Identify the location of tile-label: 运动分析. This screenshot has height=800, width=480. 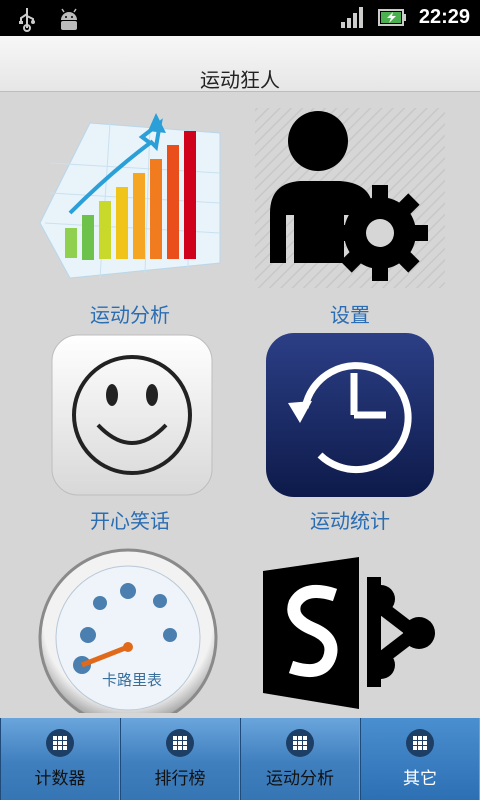
(130, 315).